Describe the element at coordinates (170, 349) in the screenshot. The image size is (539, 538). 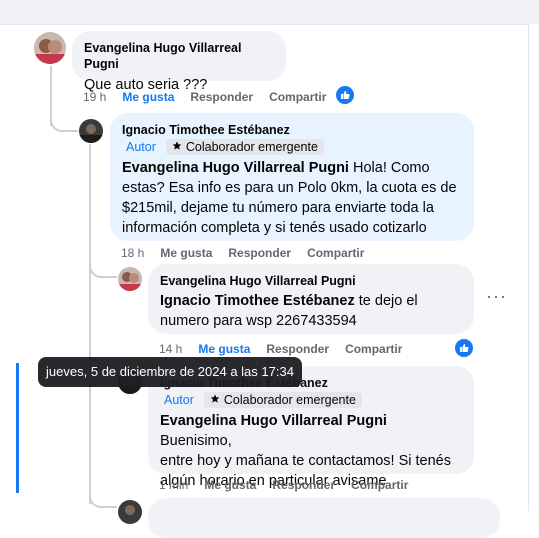
I see `comment-timestamp: 14 h` at that location.